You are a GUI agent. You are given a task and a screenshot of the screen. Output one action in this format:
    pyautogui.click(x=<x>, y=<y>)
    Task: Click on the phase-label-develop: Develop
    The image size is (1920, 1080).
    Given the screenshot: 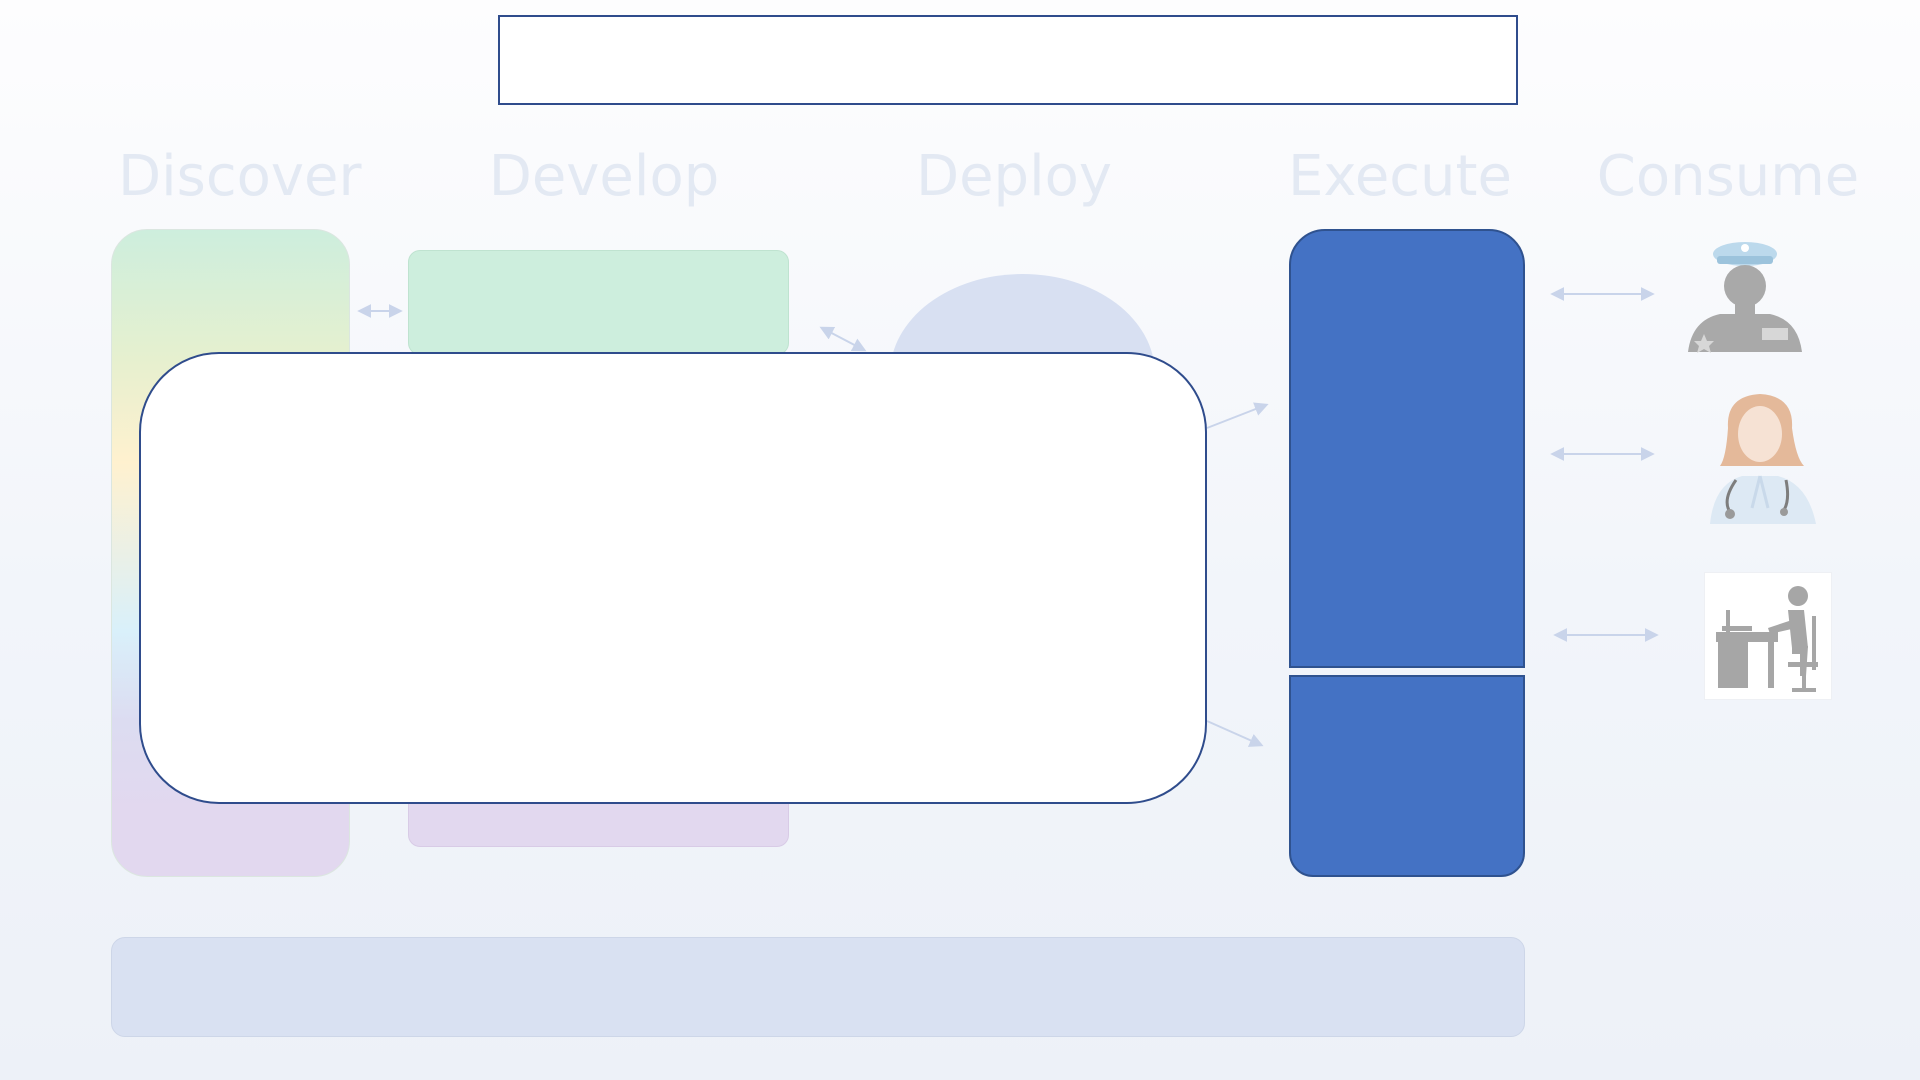 What is the action you would take?
    pyautogui.click(x=604, y=176)
    